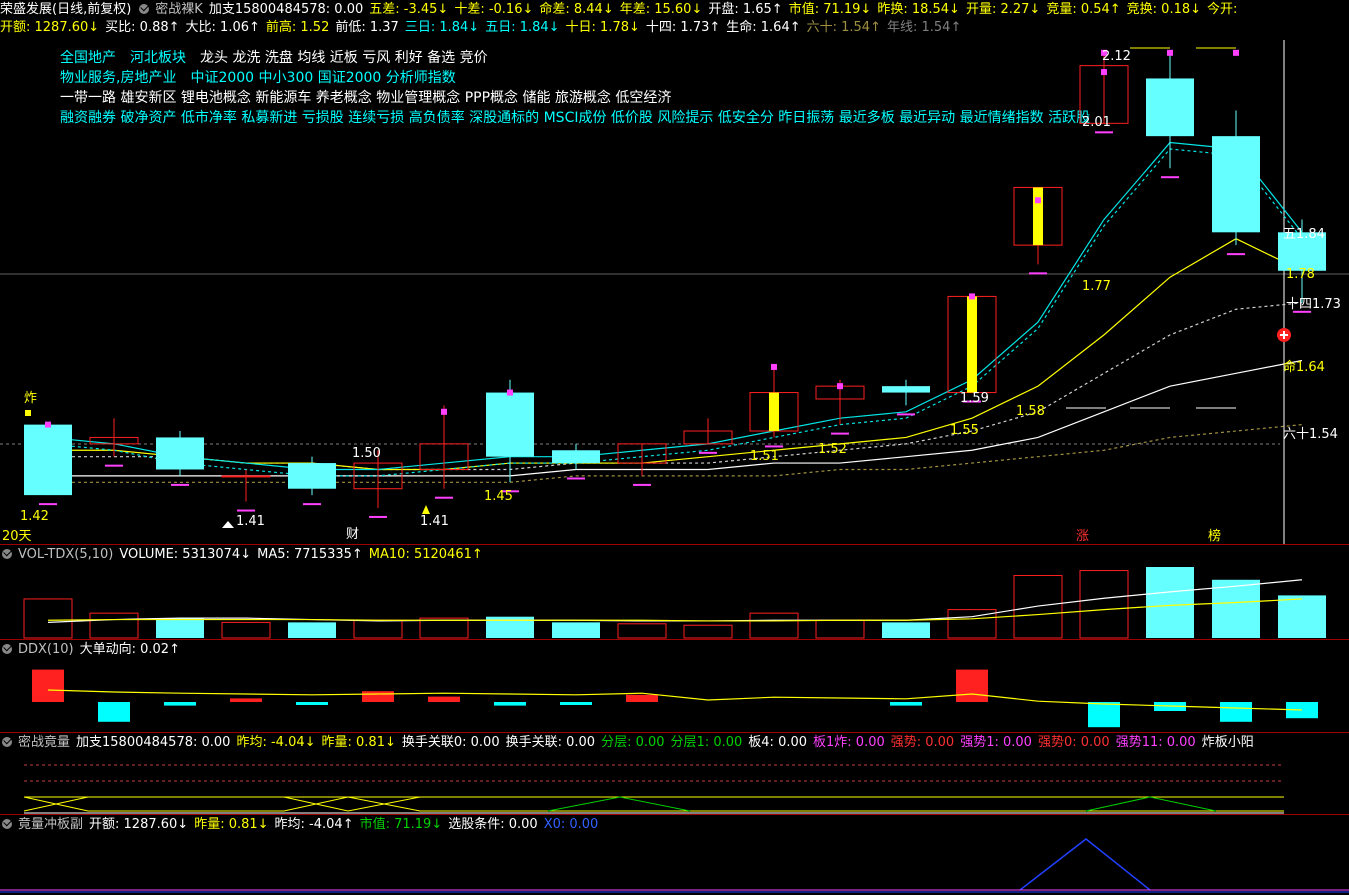  What do you see at coordinates (764, 456) in the screenshot?
I see `chart-label: 1.51` at bounding box center [764, 456].